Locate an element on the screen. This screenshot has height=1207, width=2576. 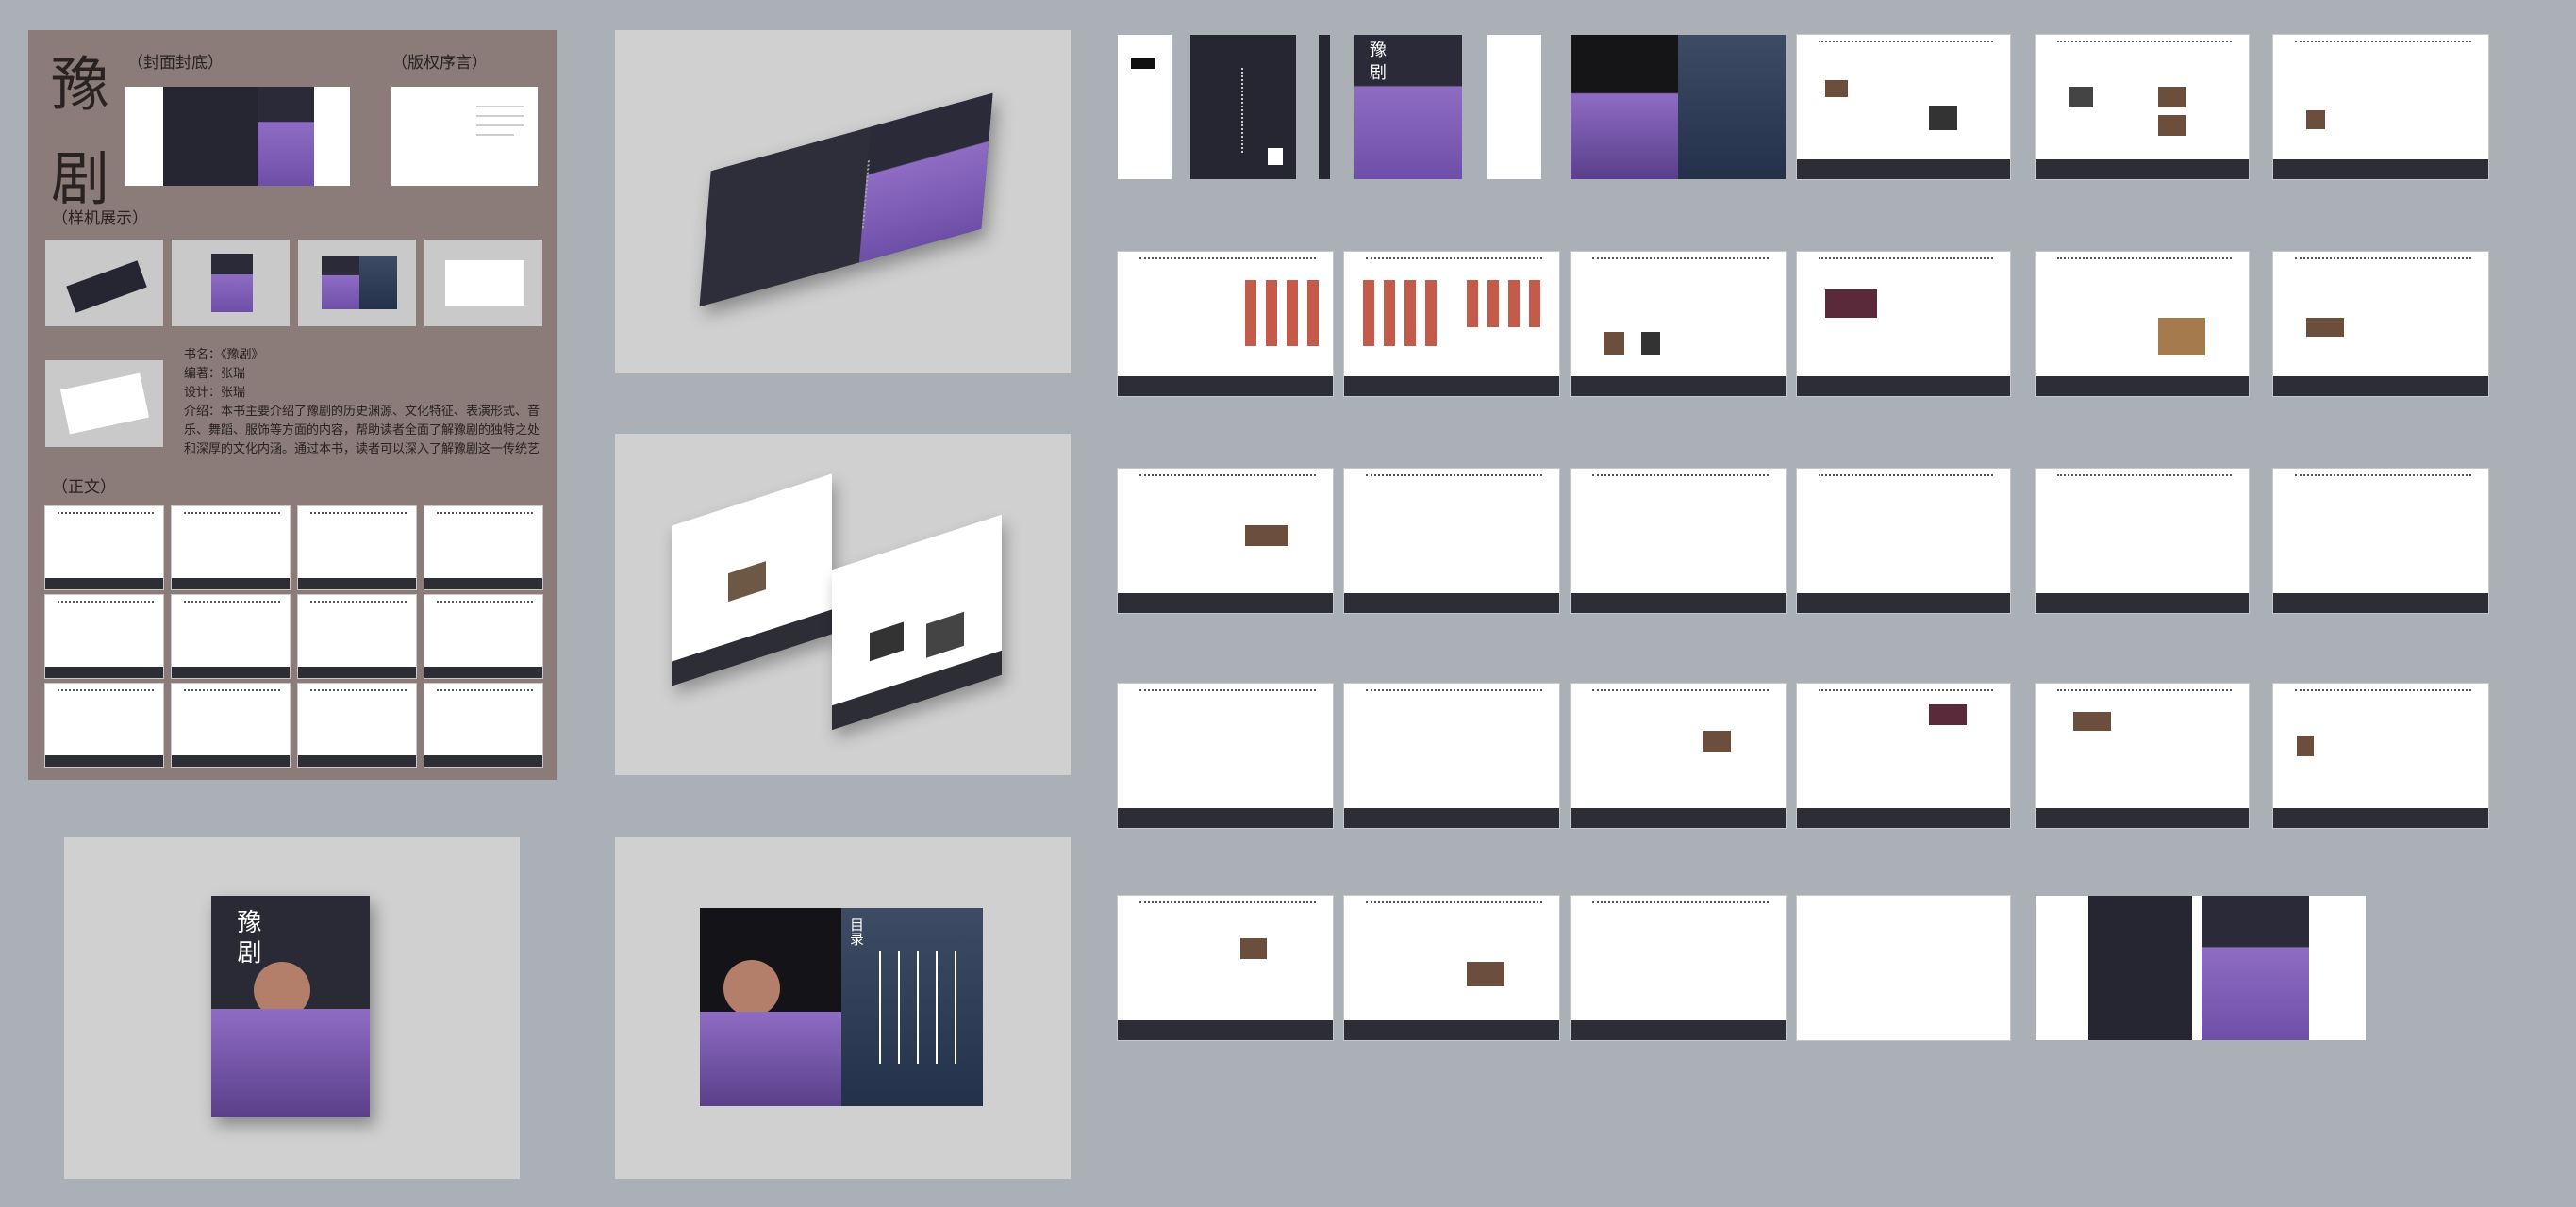
toc-label: 目录 is located at coordinates (856, 932).